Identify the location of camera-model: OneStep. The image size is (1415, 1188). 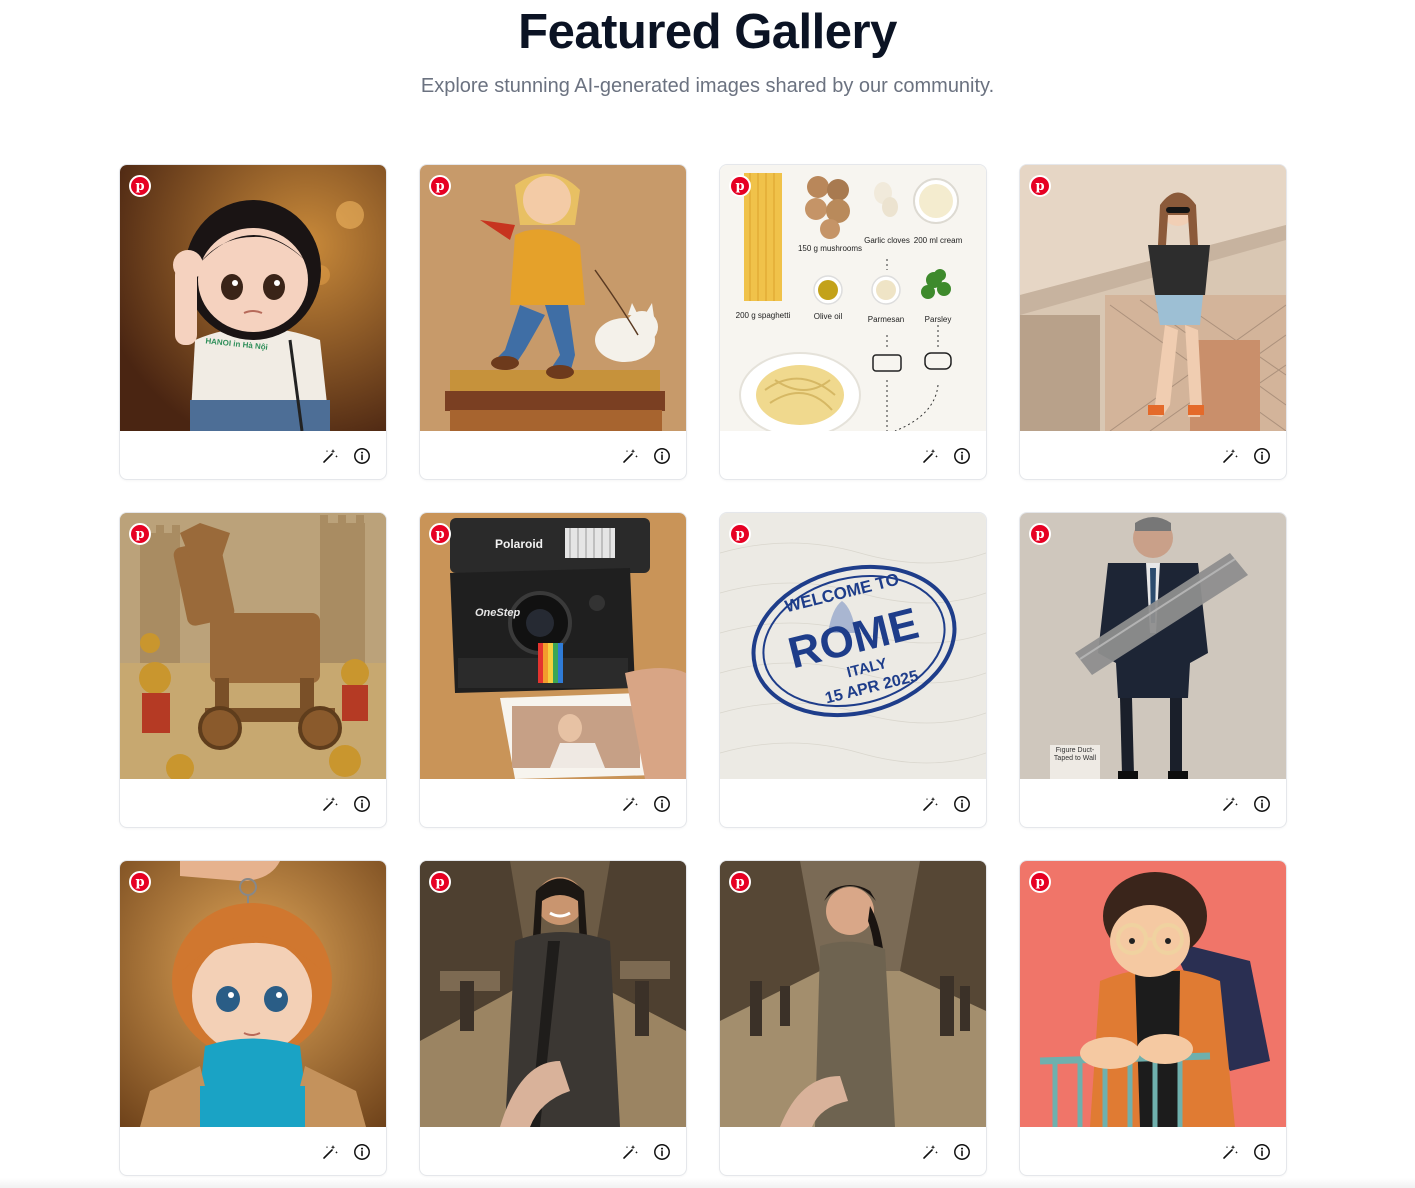
(498, 613).